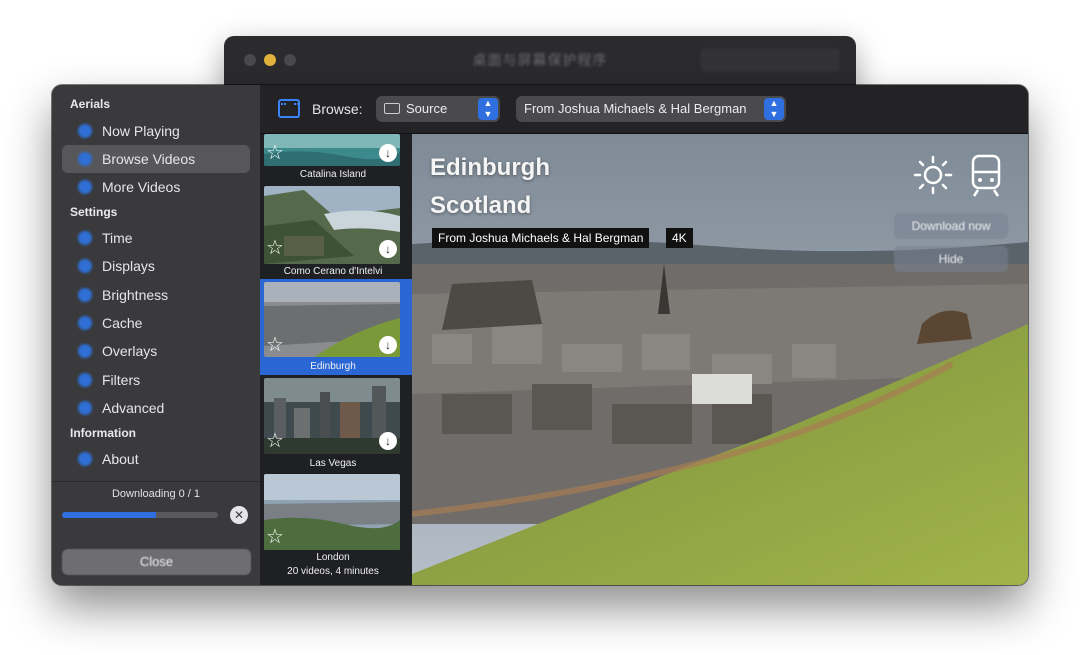 This screenshot has height=655, width=1080. What do you see at coordinates (133, 408) in the screenshot?
I see `sidebar-item-label: Advanced` at bounding box center [133, 408].